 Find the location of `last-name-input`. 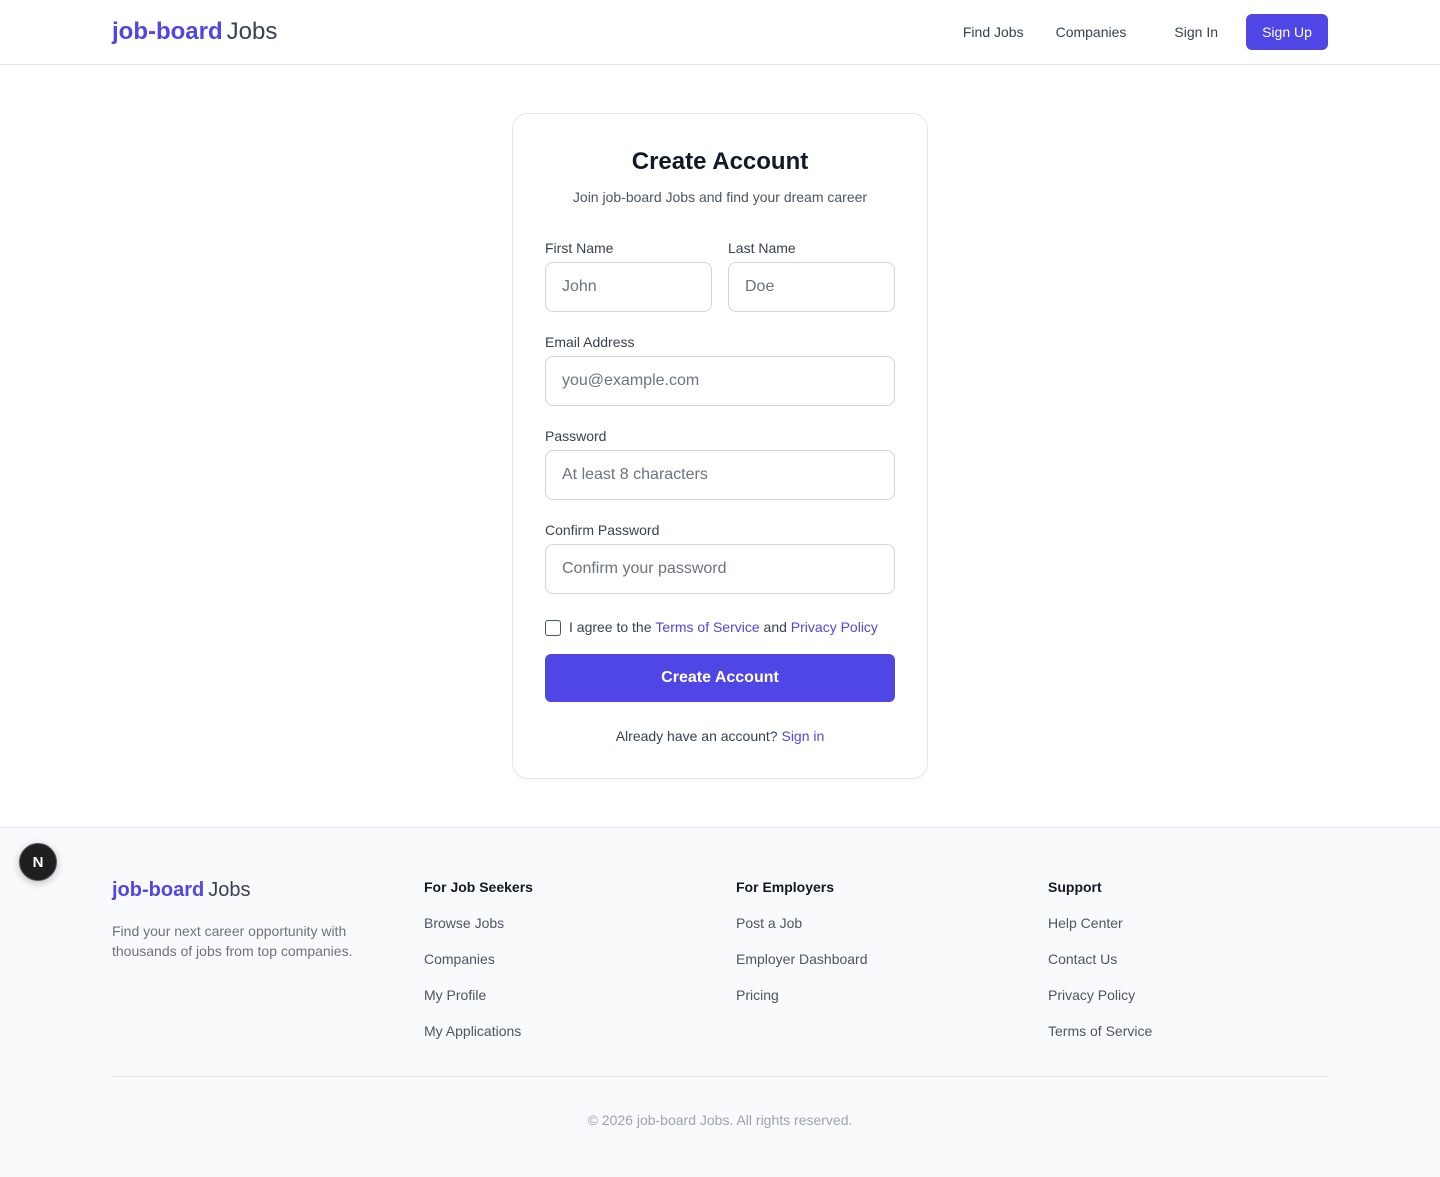

last-name-input is located at coordinates (811, 287).